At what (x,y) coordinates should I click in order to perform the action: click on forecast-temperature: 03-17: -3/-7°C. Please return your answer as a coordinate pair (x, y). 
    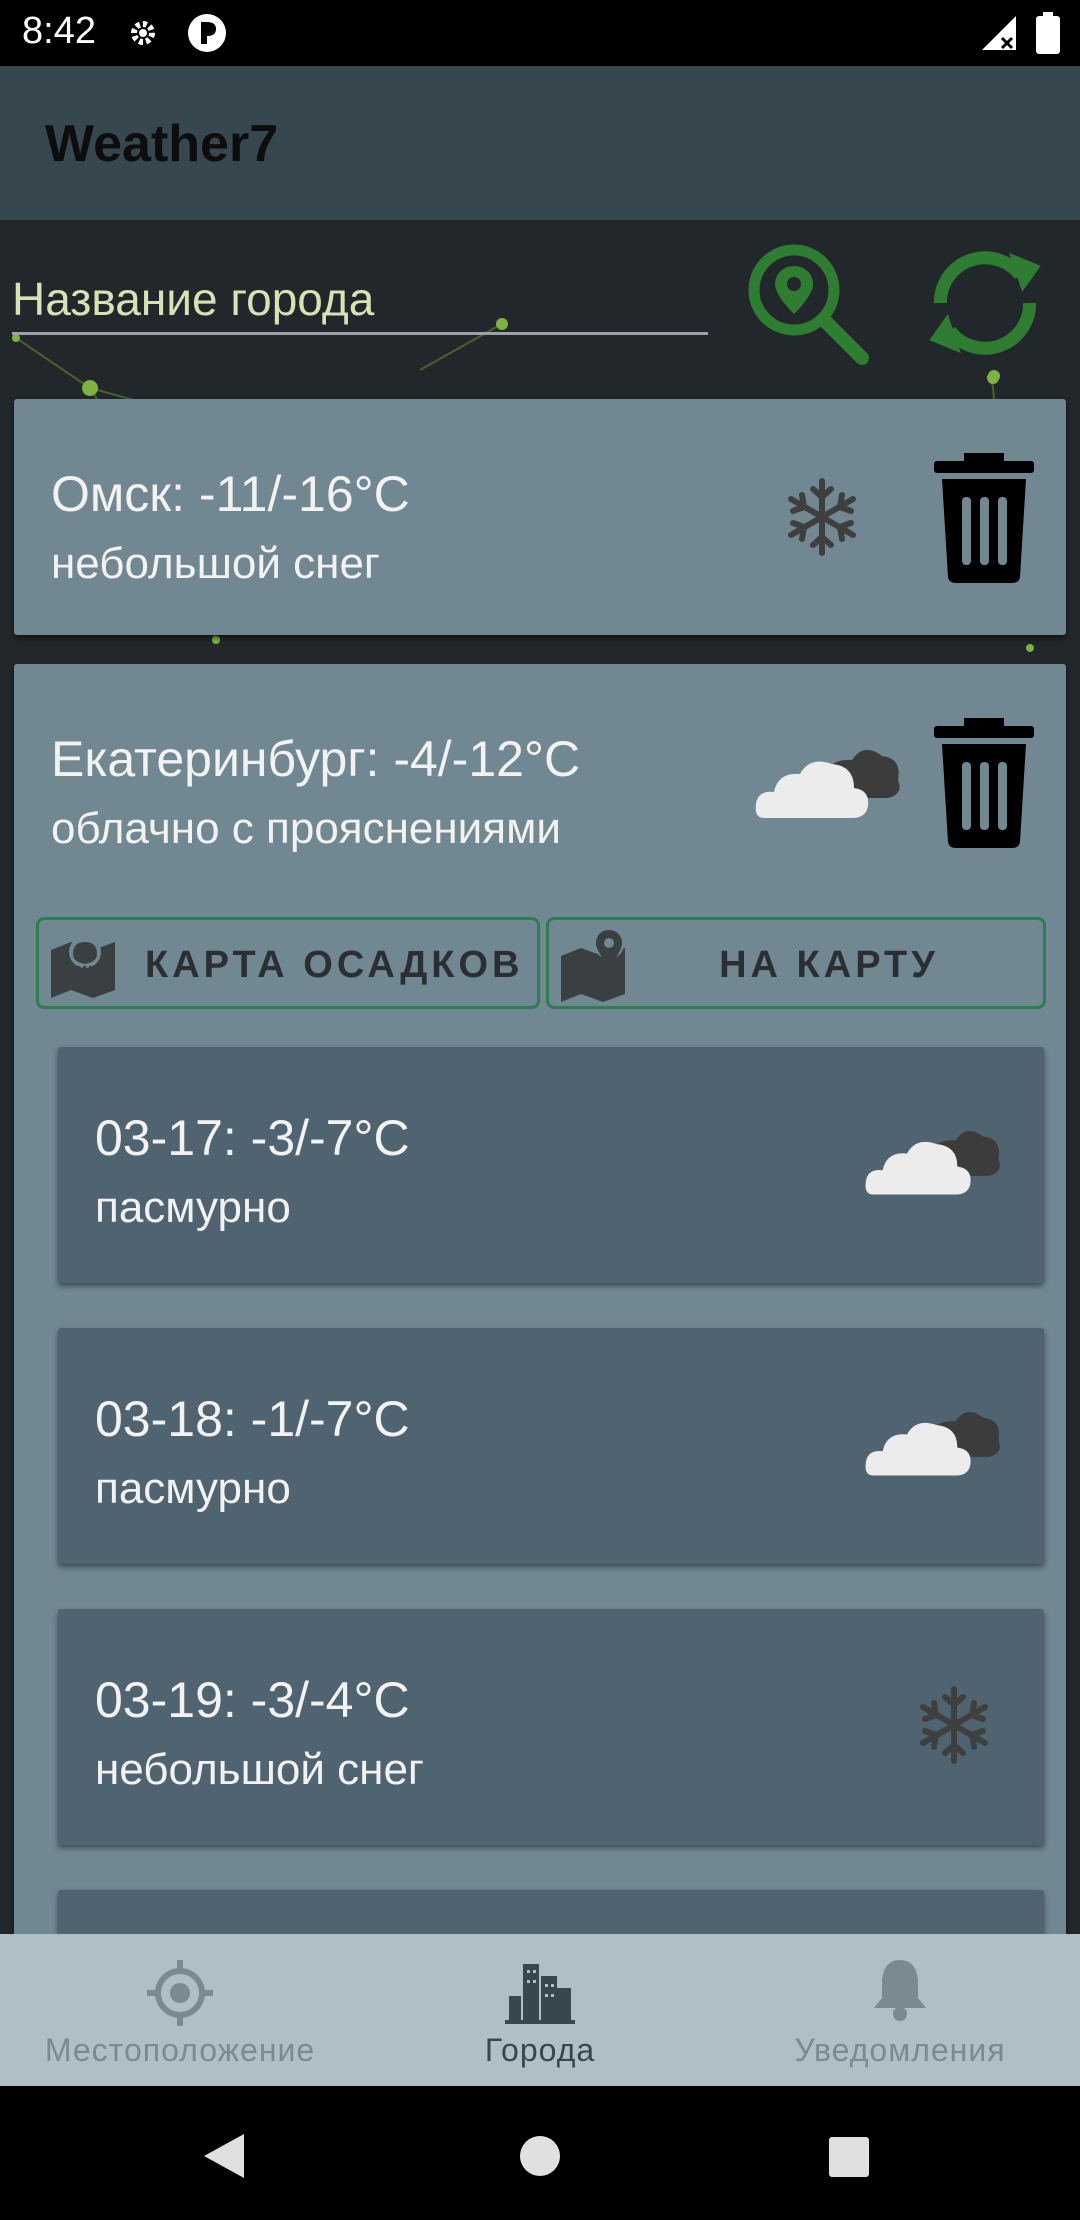
    Looking at the image, I should click on (252, 1138).